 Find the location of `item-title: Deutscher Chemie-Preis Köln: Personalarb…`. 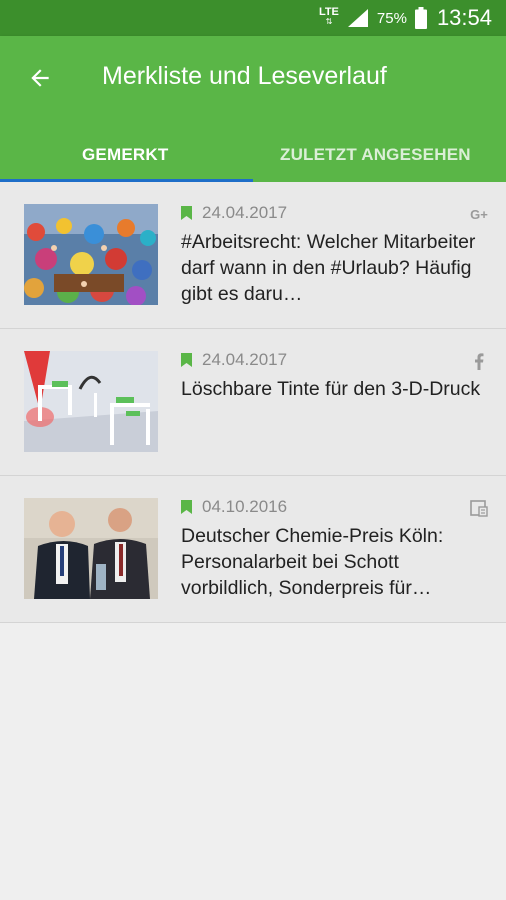

item-title: Deutscher Chemie-Preis Köln: Personalarb… is located at coordinates (312, 562).